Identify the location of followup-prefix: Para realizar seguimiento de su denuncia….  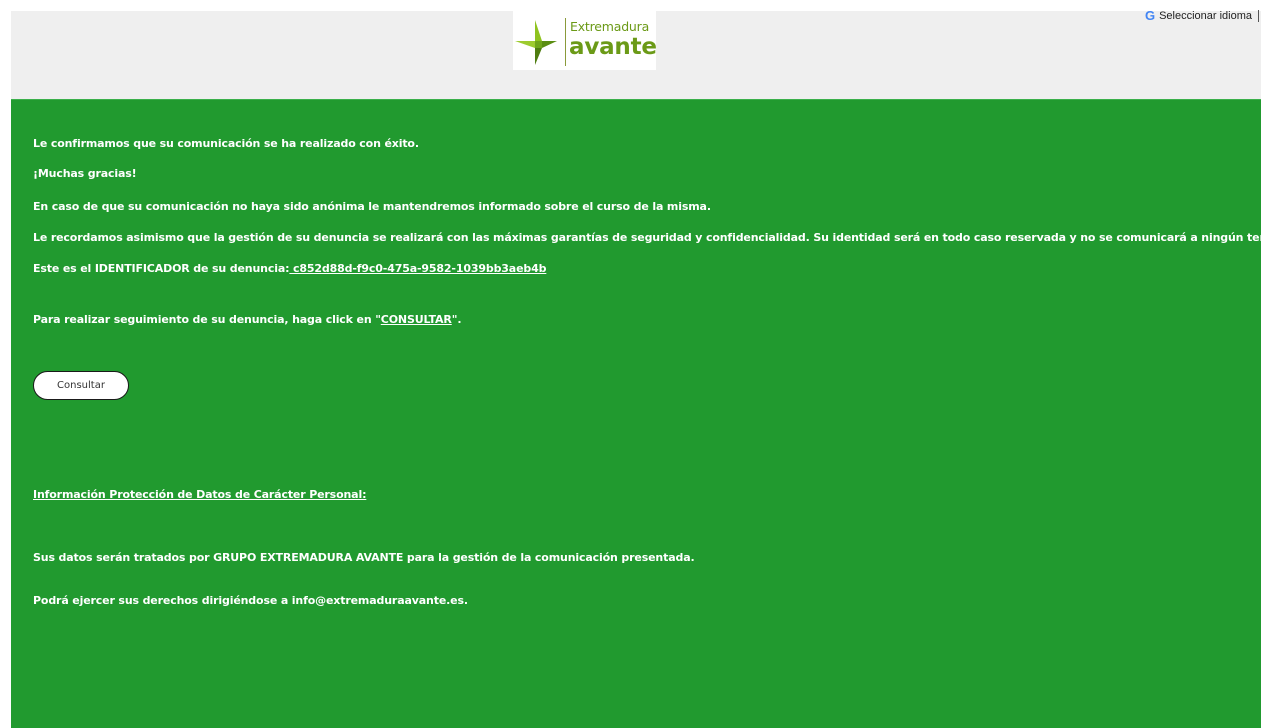
(207, 319).